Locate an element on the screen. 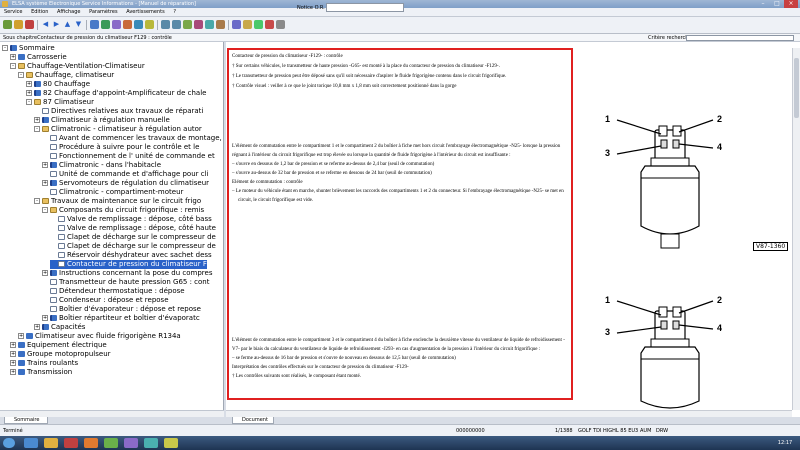  notice-input is located at coordinates (365, 7).